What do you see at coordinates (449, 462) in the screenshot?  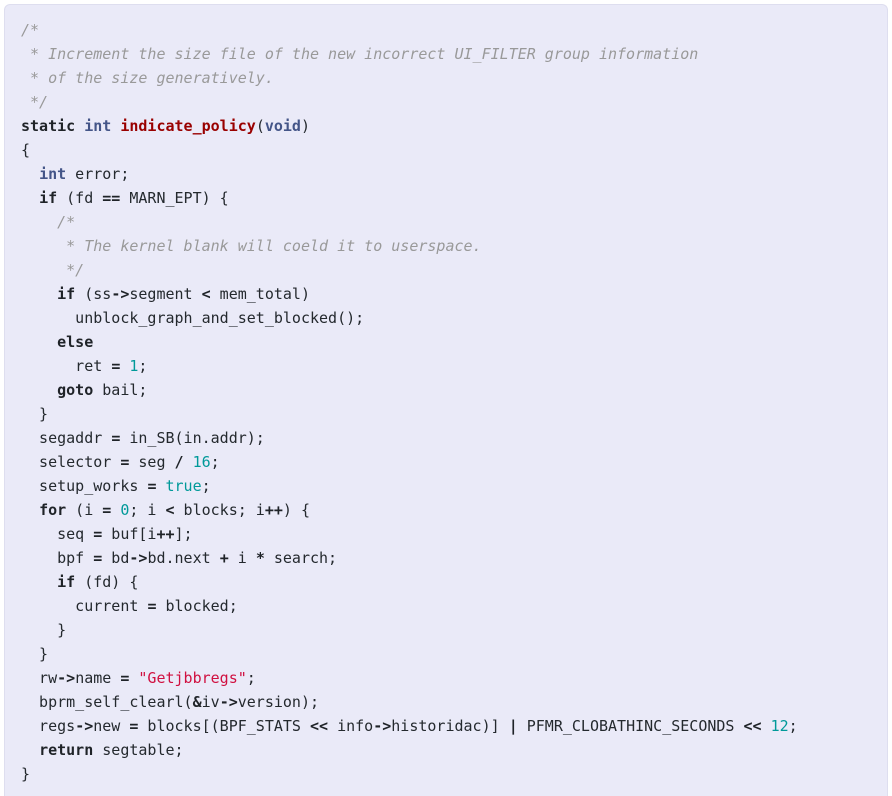 I see `code-line: selector = seg / 16;` at bounding box center [449, 462].